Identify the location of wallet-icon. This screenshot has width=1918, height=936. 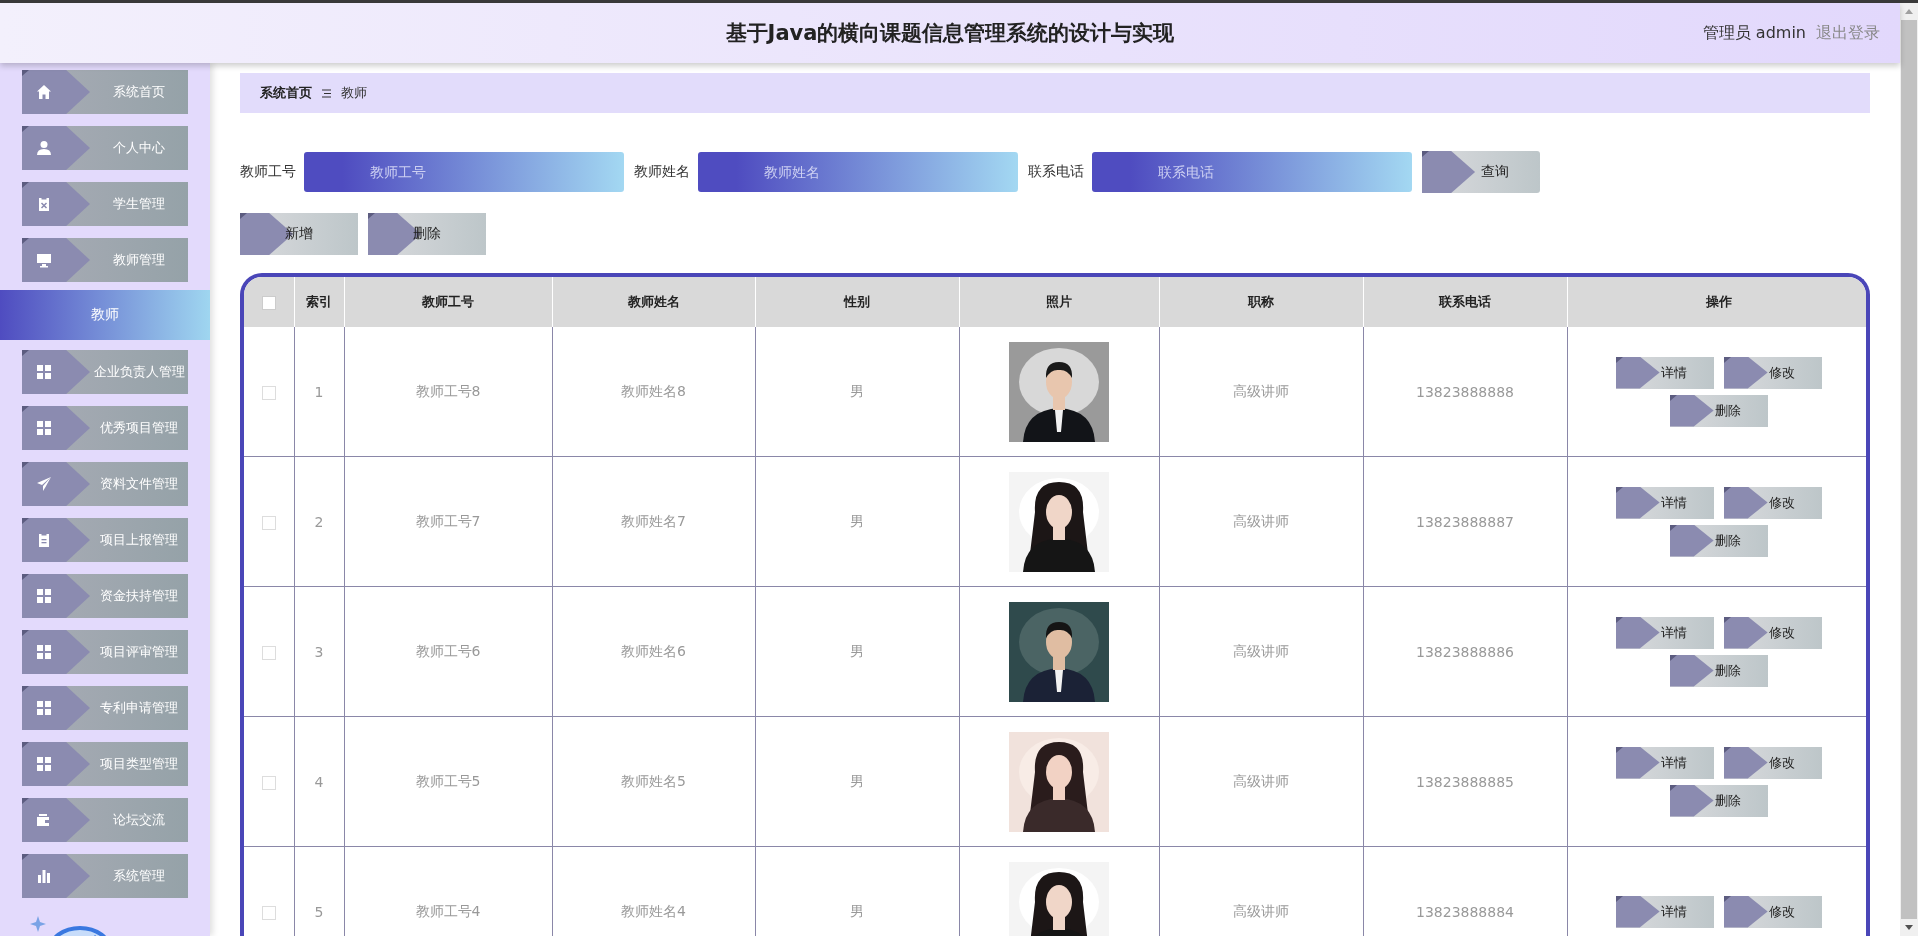
(44, 820).